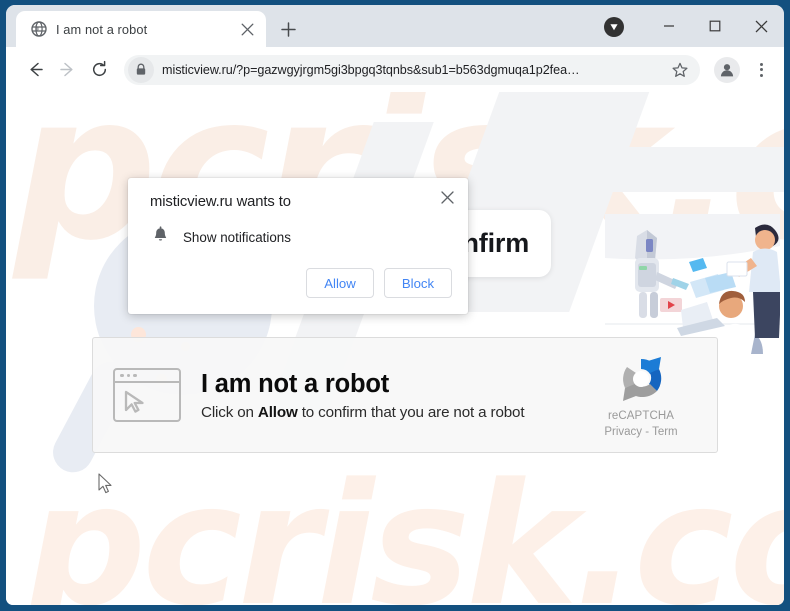 The height and width of the screenshot is (611, 790). What do you see at coordinates (614, 27) in the screenshot?
I see `shield-down-icon` at bounding box center [614, 27].